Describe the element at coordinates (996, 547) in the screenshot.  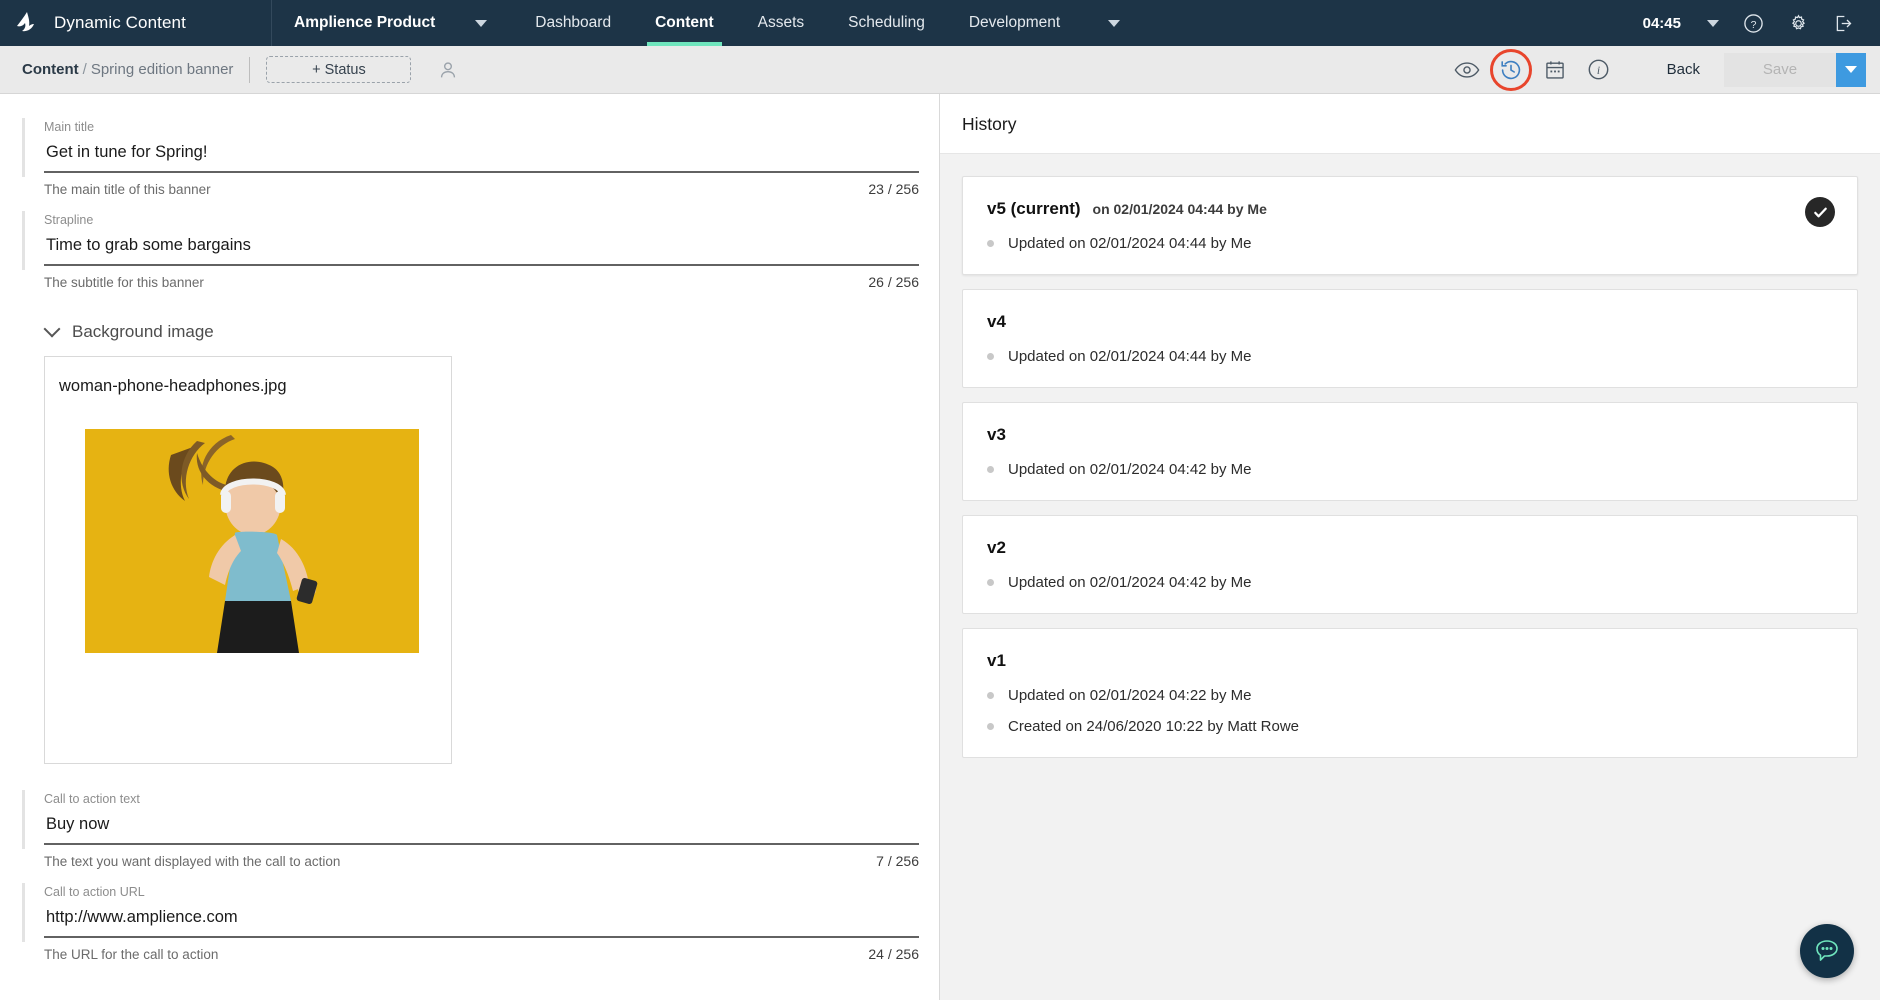
I see `version-label: v2` at that location.